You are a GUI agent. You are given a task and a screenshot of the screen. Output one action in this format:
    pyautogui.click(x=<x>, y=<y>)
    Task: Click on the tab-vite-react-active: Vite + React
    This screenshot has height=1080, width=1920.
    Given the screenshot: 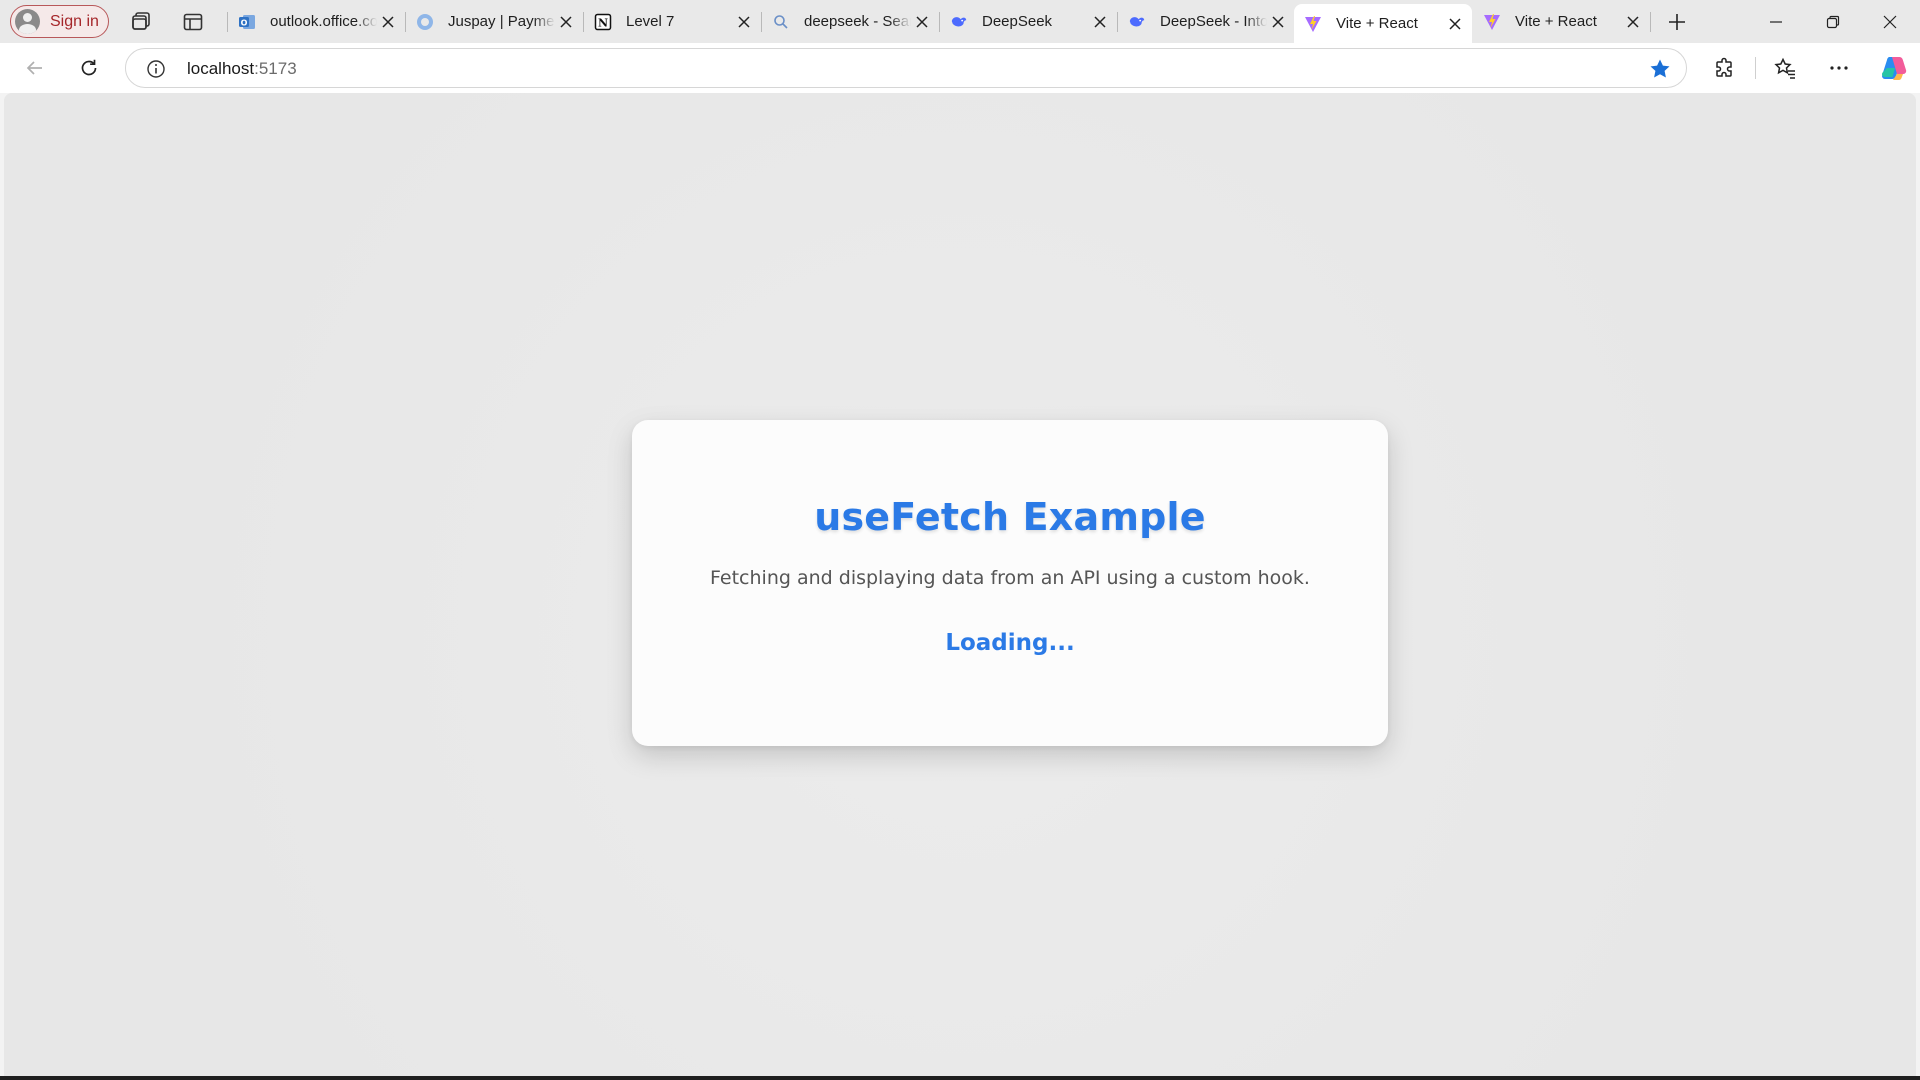 What is the action you would take?
    pyautogui.click(x=1383, y=23)
    